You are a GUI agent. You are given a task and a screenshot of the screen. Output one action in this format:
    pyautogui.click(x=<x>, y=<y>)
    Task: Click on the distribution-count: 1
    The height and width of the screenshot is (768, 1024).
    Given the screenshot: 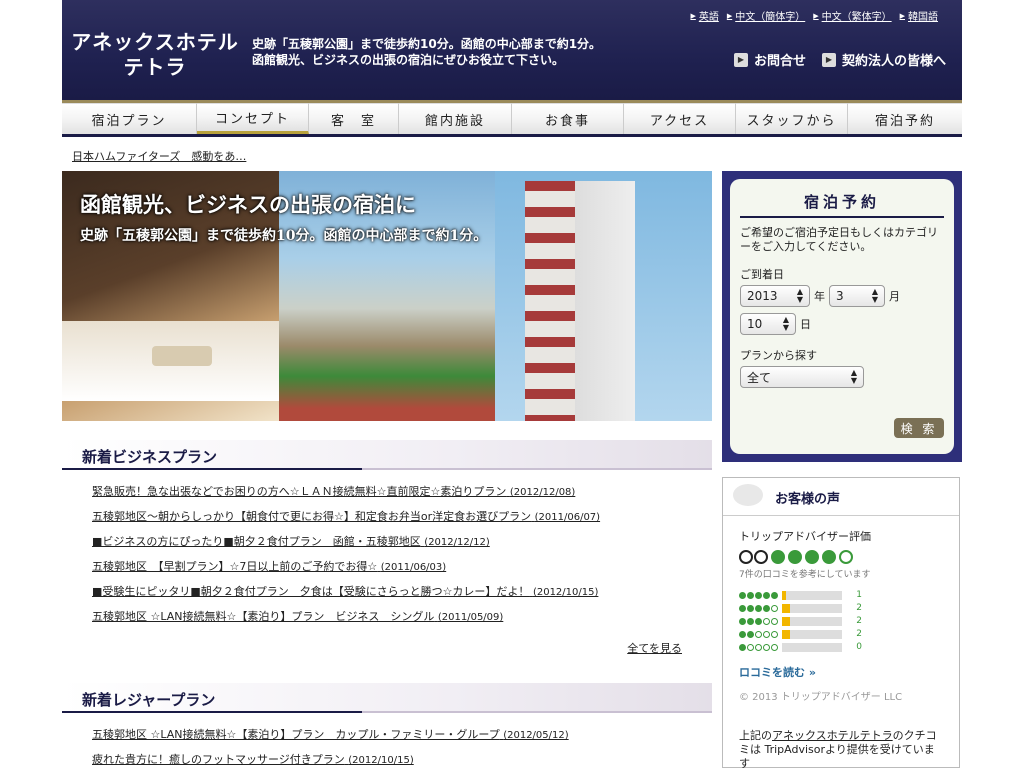 What is the action you would take?
    pyautogui.click(x=859, y=595)
    